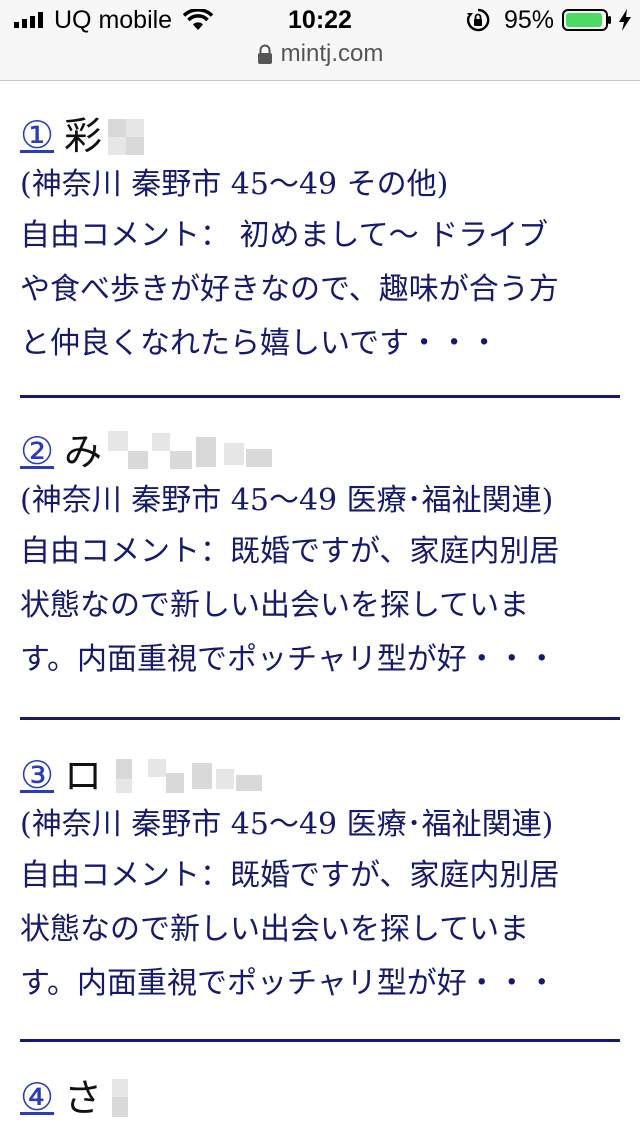 The width and height of the screenshot is (640, 1136). What do you see at coordinates (37, 775) in the screenshot?
I see `profile-number-link: ③` at bounding box center [37, 775].